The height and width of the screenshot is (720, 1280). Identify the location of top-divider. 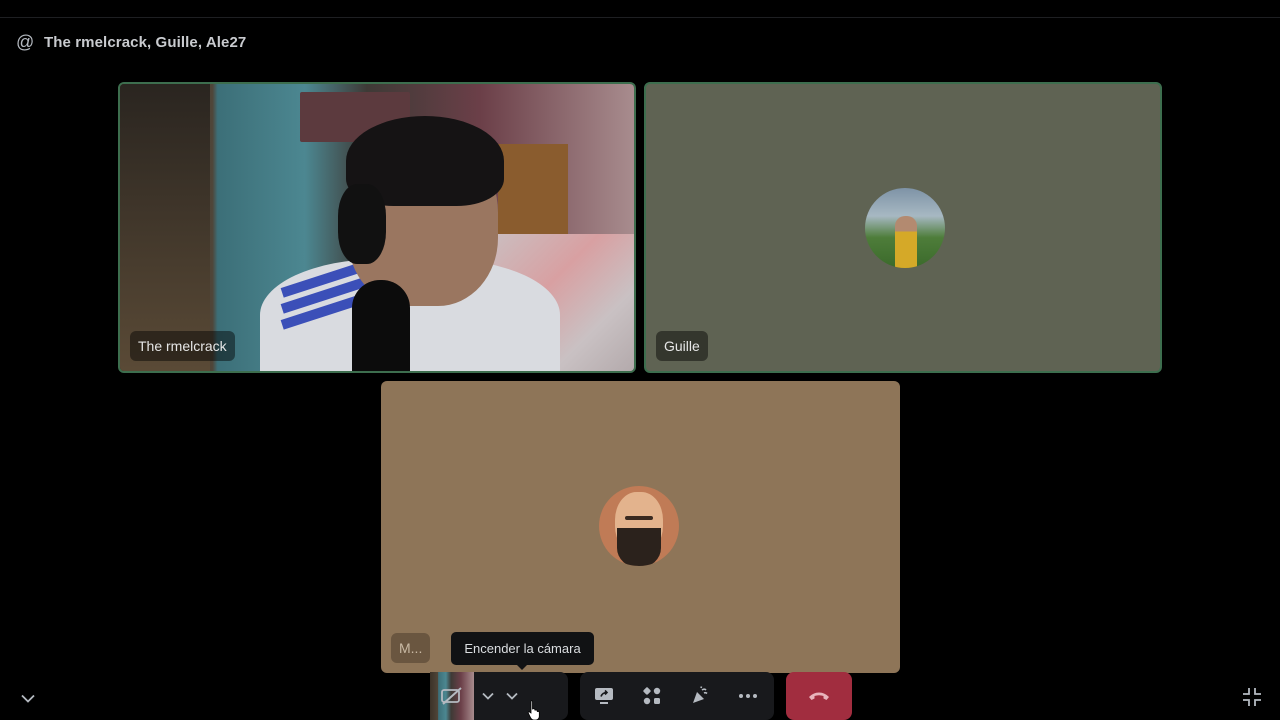
(640, 17).